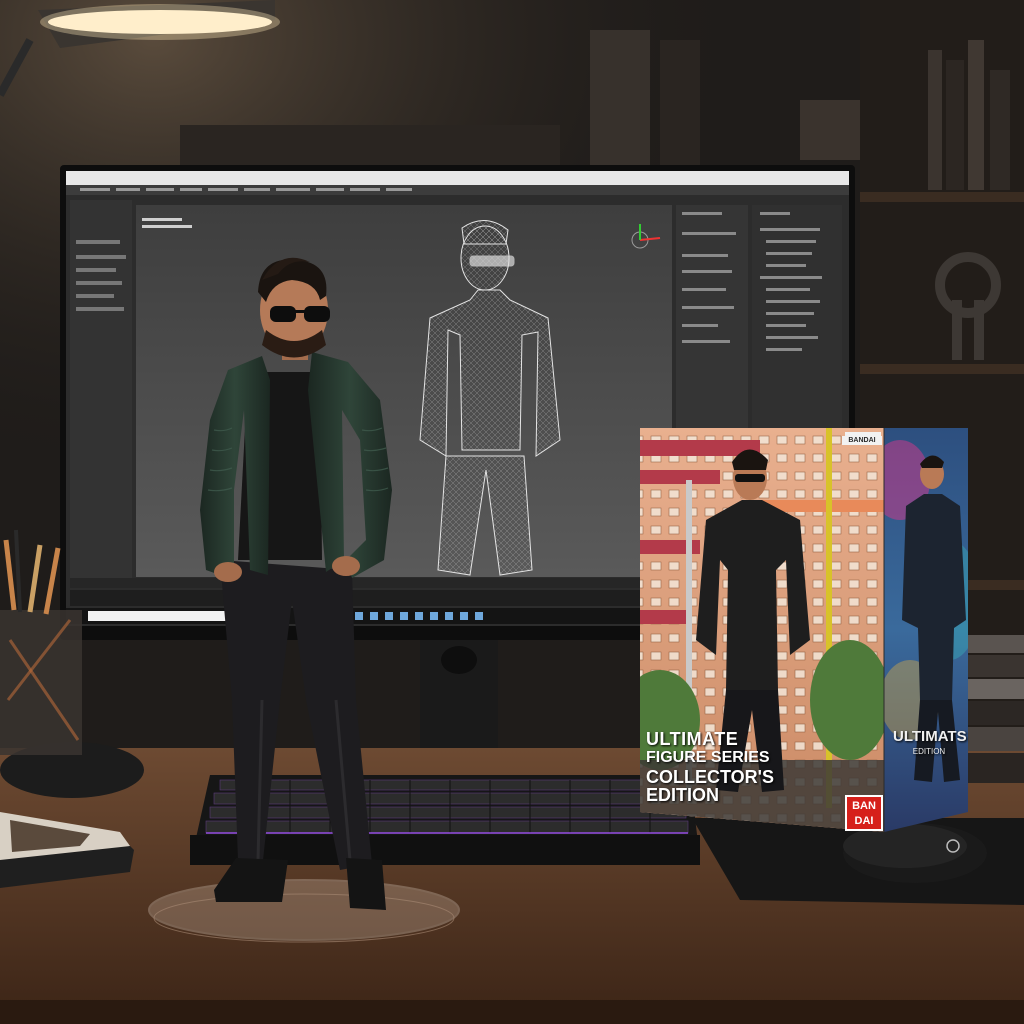 The height and width of the screenshot is (1024, 1024). I want to click on book-stack-icon, so click(996, 709).